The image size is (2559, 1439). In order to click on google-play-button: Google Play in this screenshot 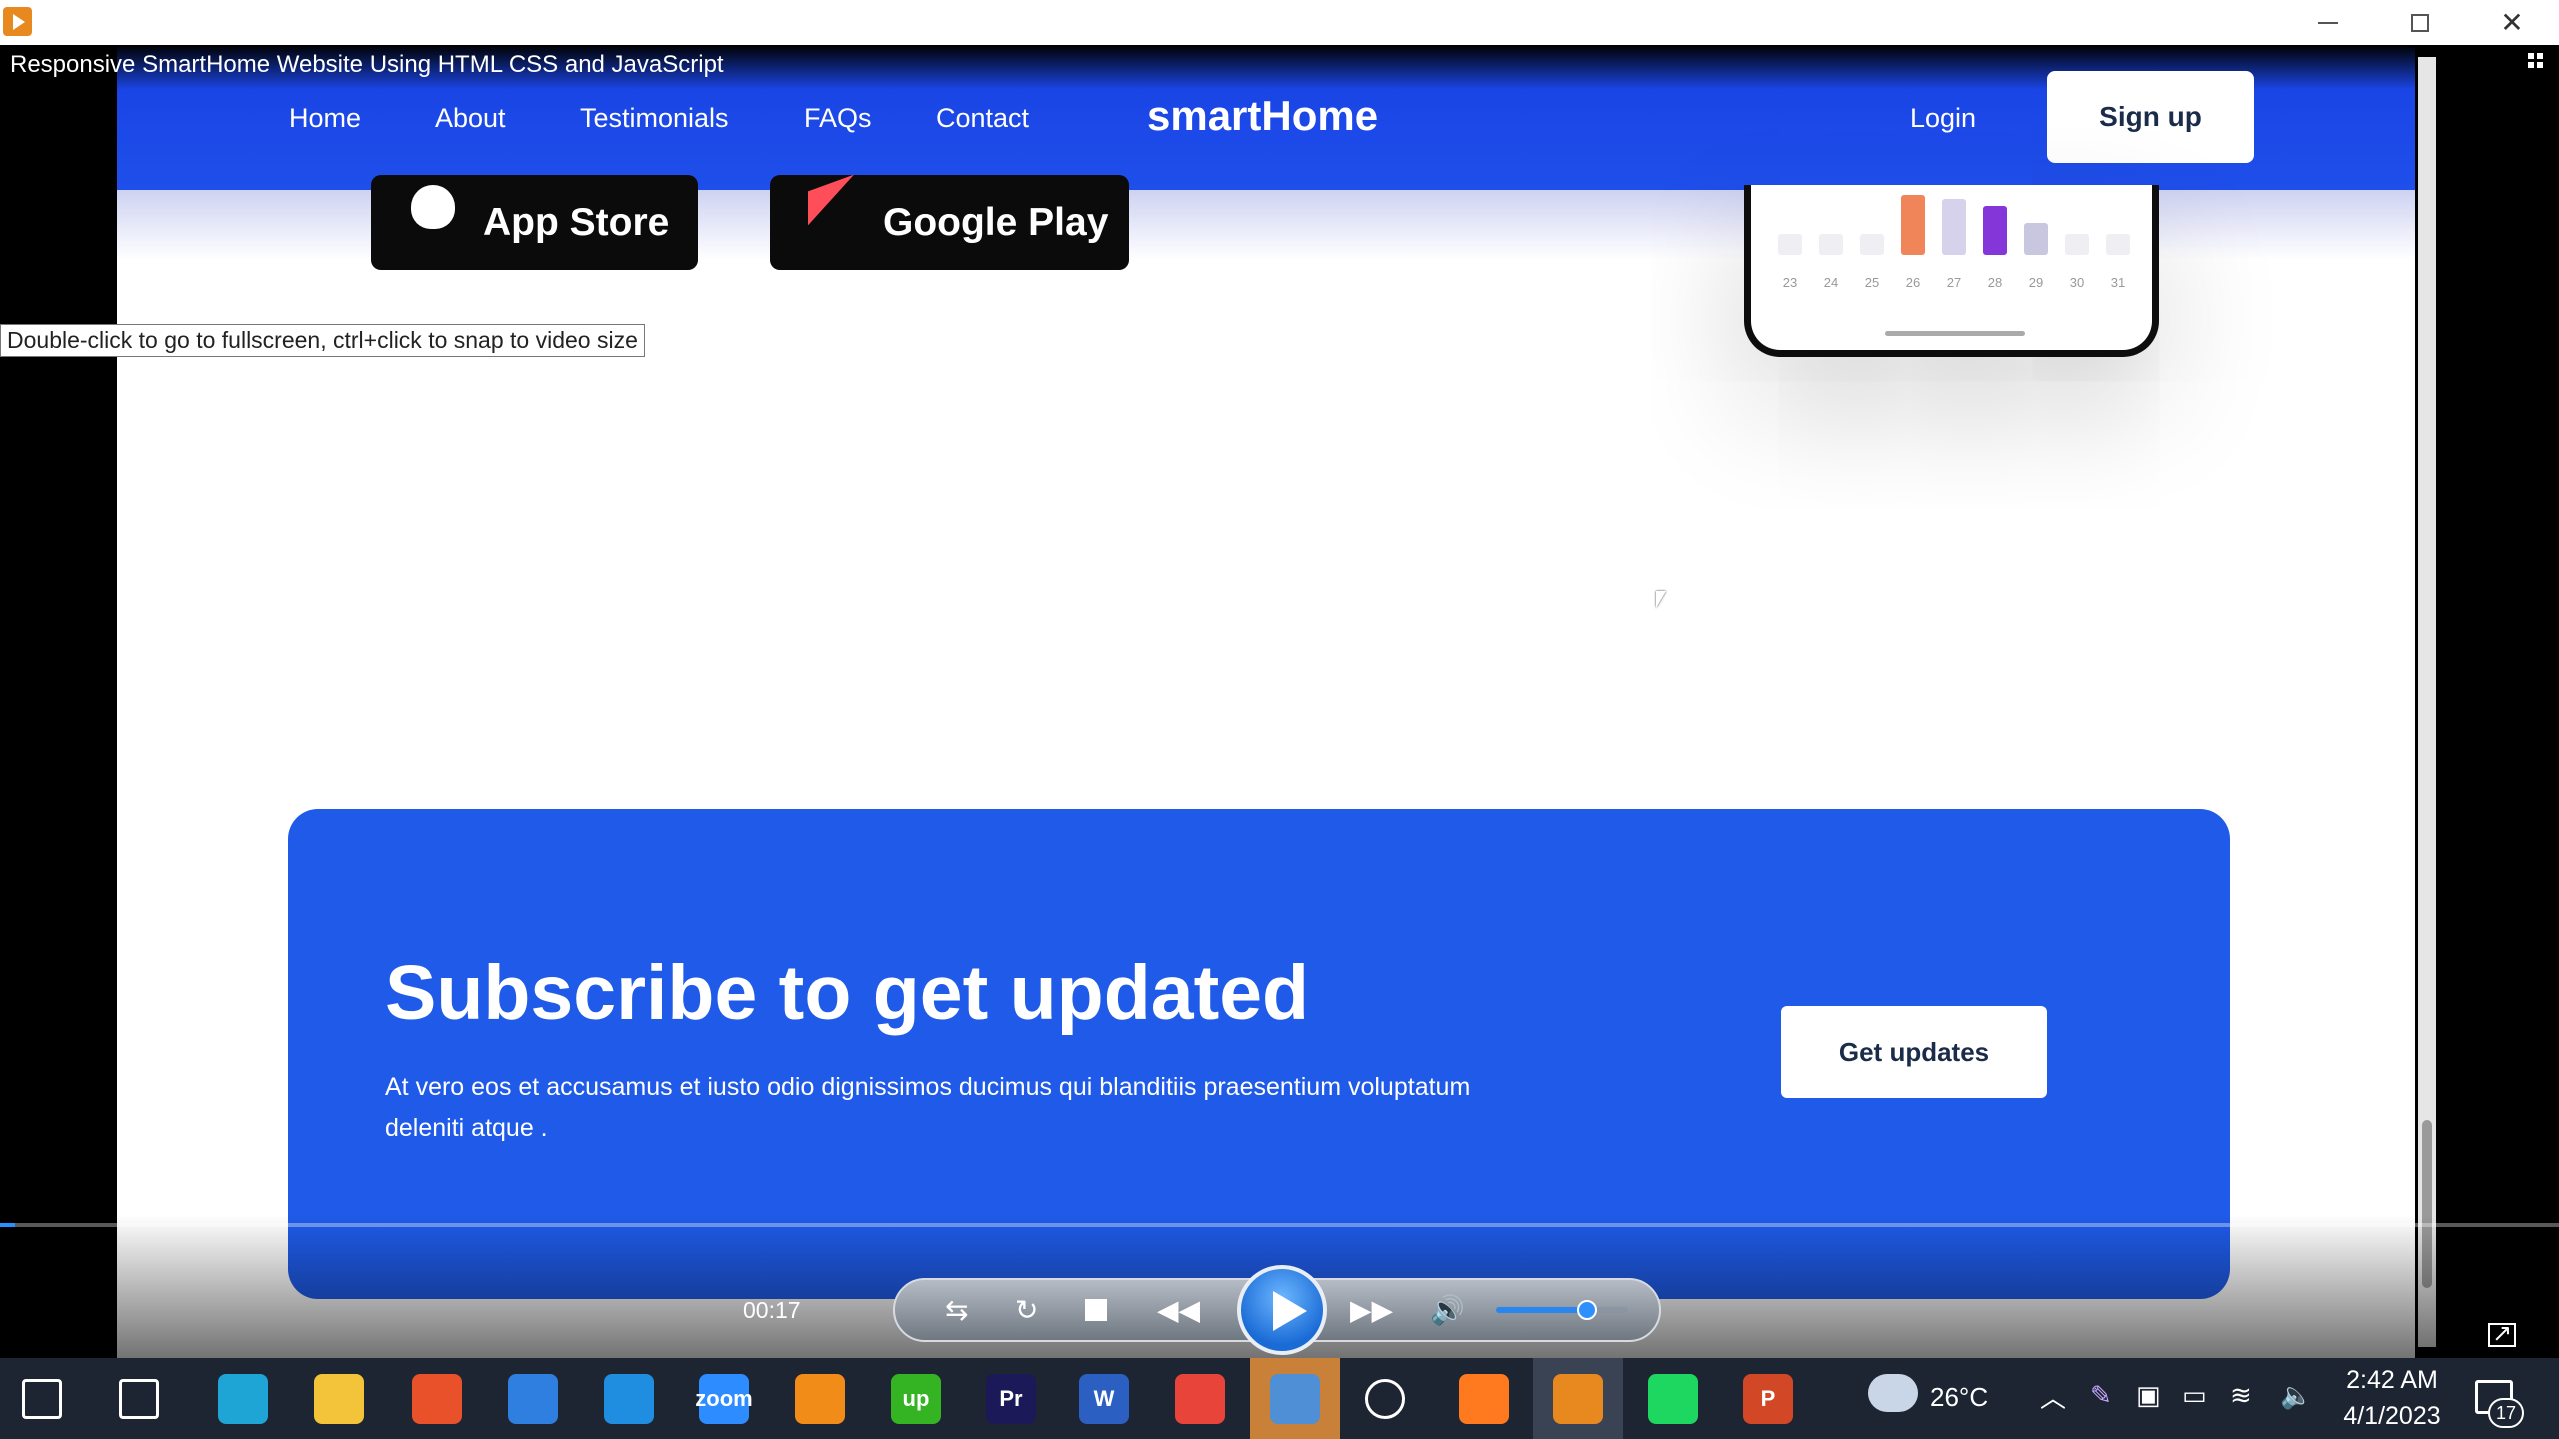, I will do `click(949, 222)`.